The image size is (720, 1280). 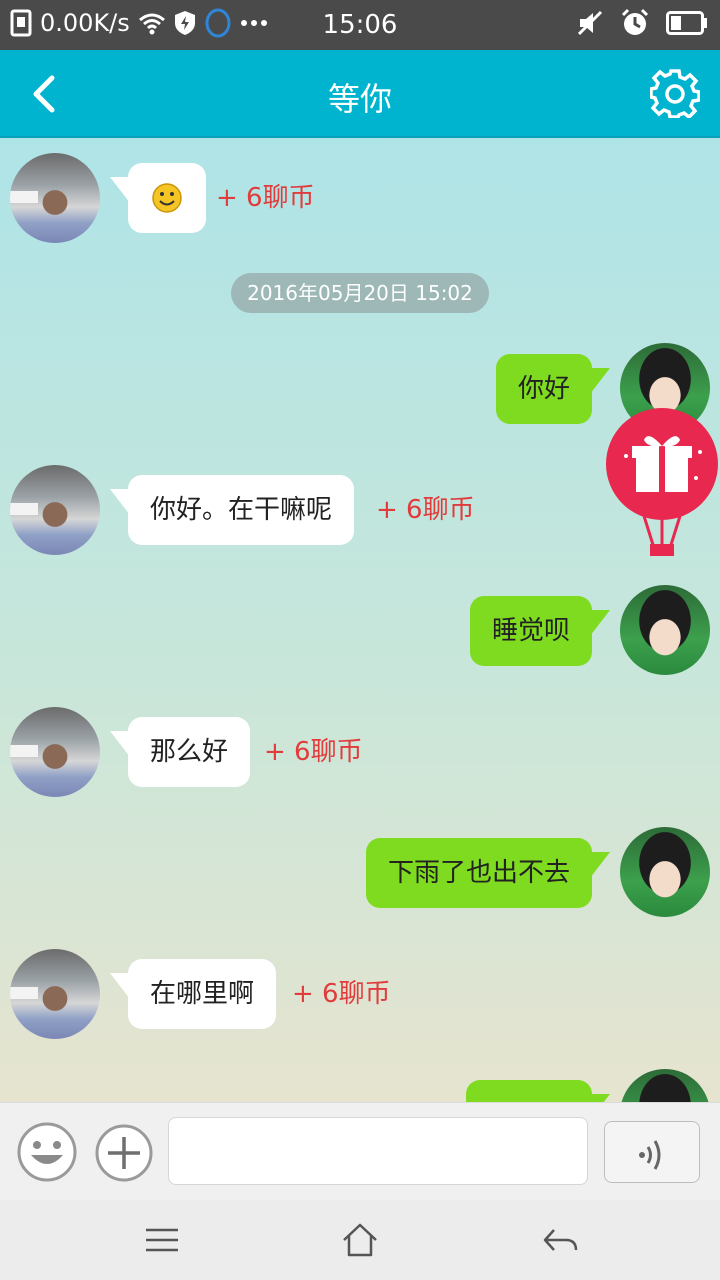 I want to click on message-bubble-received: 在哪里啊, so click(x=193, y=994).